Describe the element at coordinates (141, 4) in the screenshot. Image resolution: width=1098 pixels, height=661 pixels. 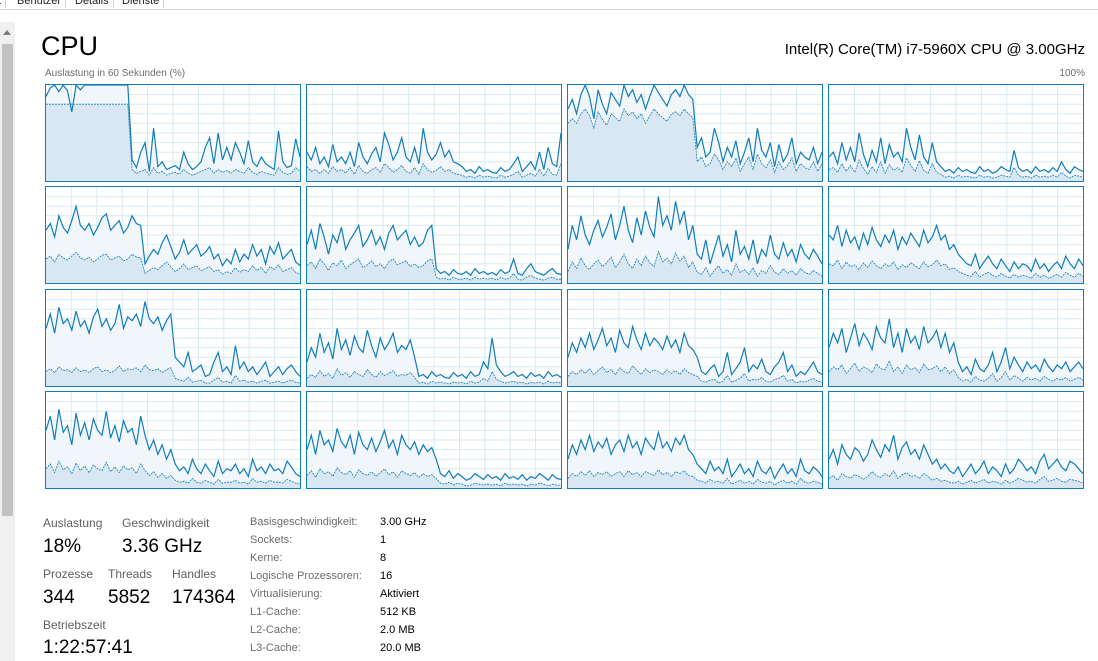
I see `tab-dienste: Dienste` at that location.